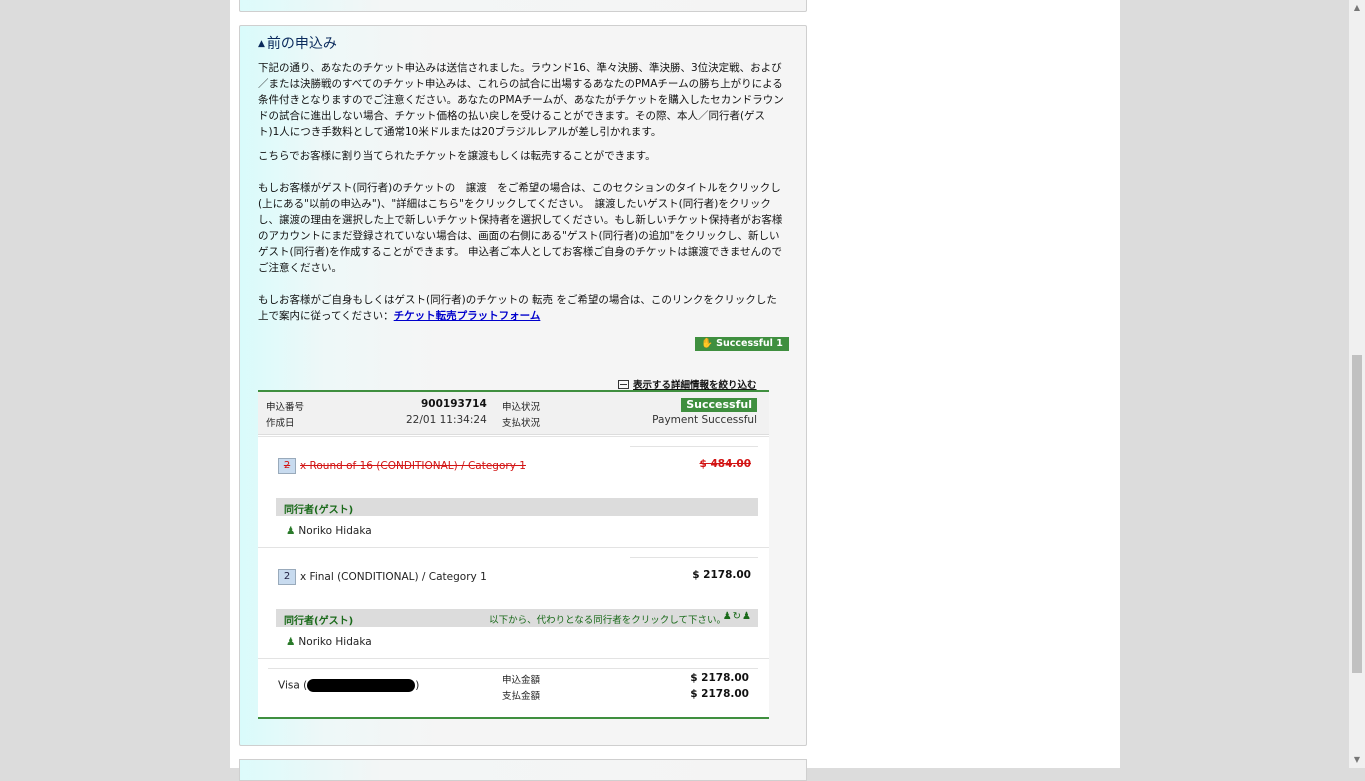  I want to click on payment-method: Visa (), so click(348, 685).